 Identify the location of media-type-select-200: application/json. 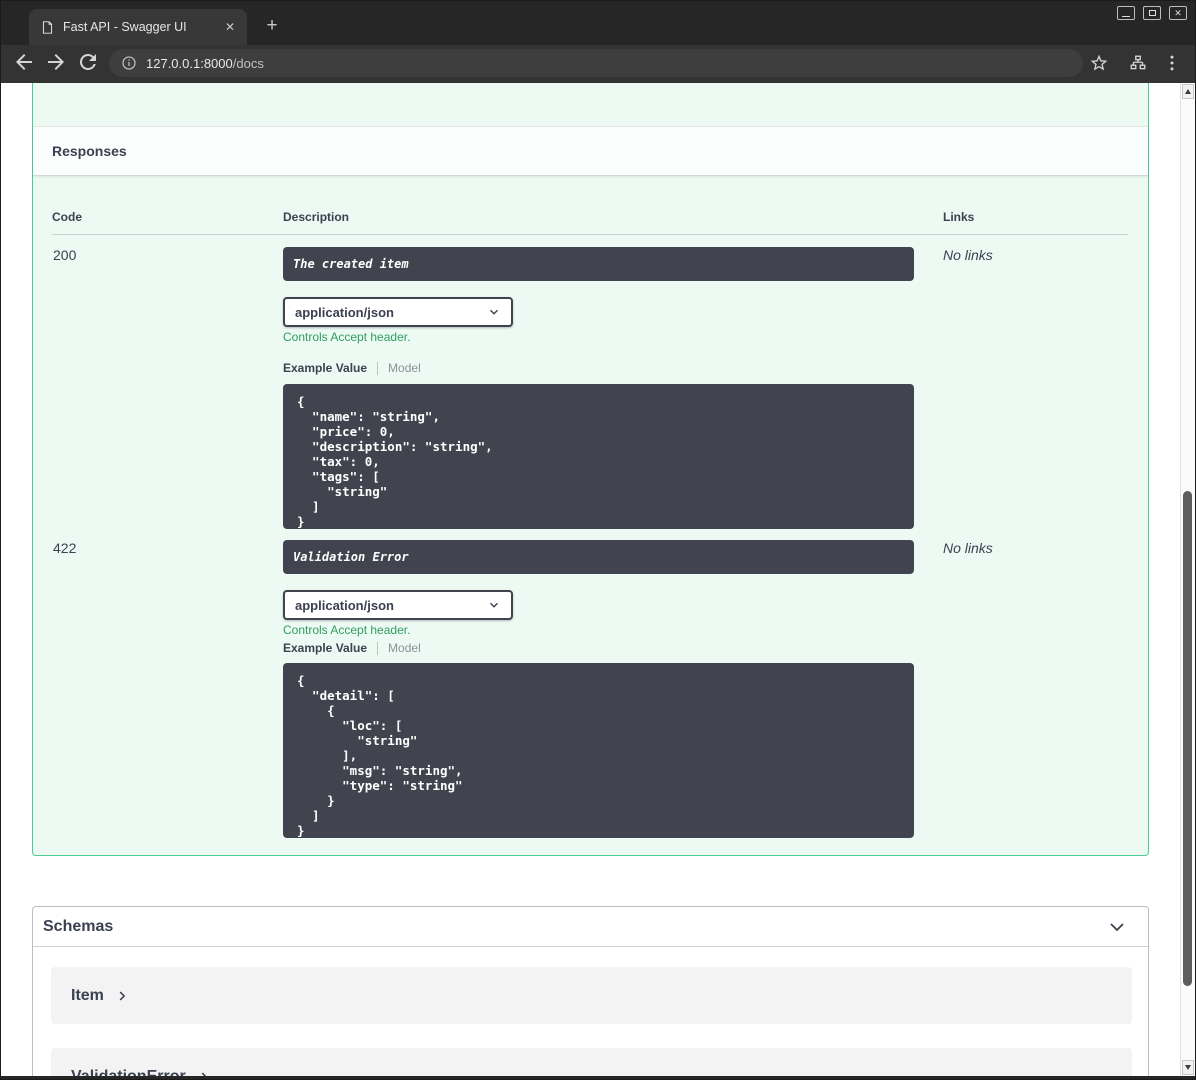
(398, 312).